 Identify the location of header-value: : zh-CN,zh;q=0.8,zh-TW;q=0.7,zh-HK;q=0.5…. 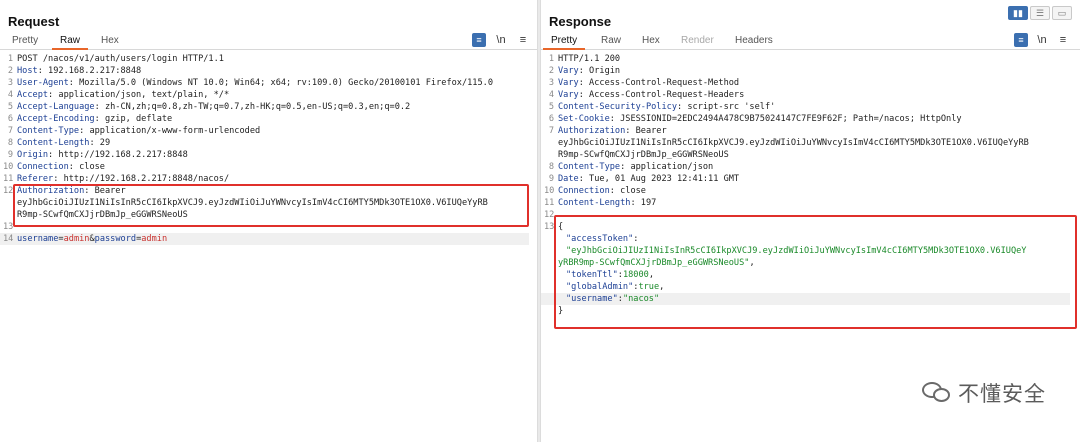
(252, 107).